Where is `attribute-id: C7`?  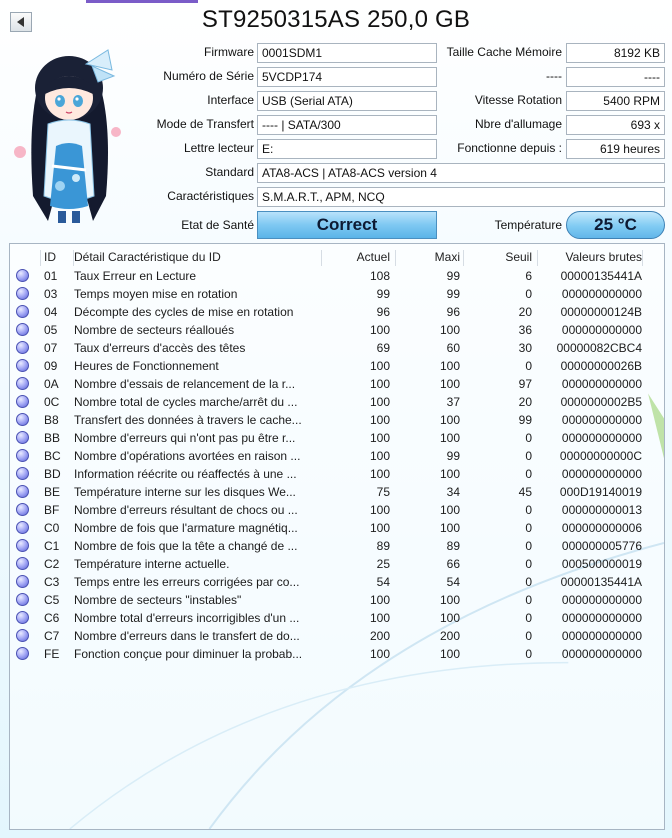 attribute-id: C7 is located at coordinates (52, 636).